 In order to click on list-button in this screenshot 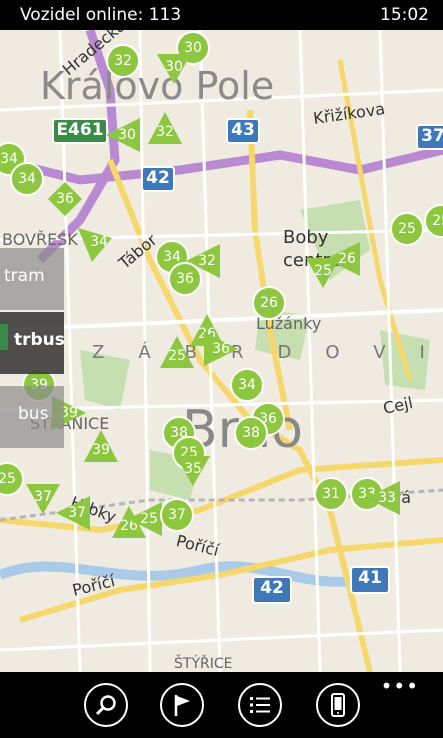, I will do `click(260, 705)`.